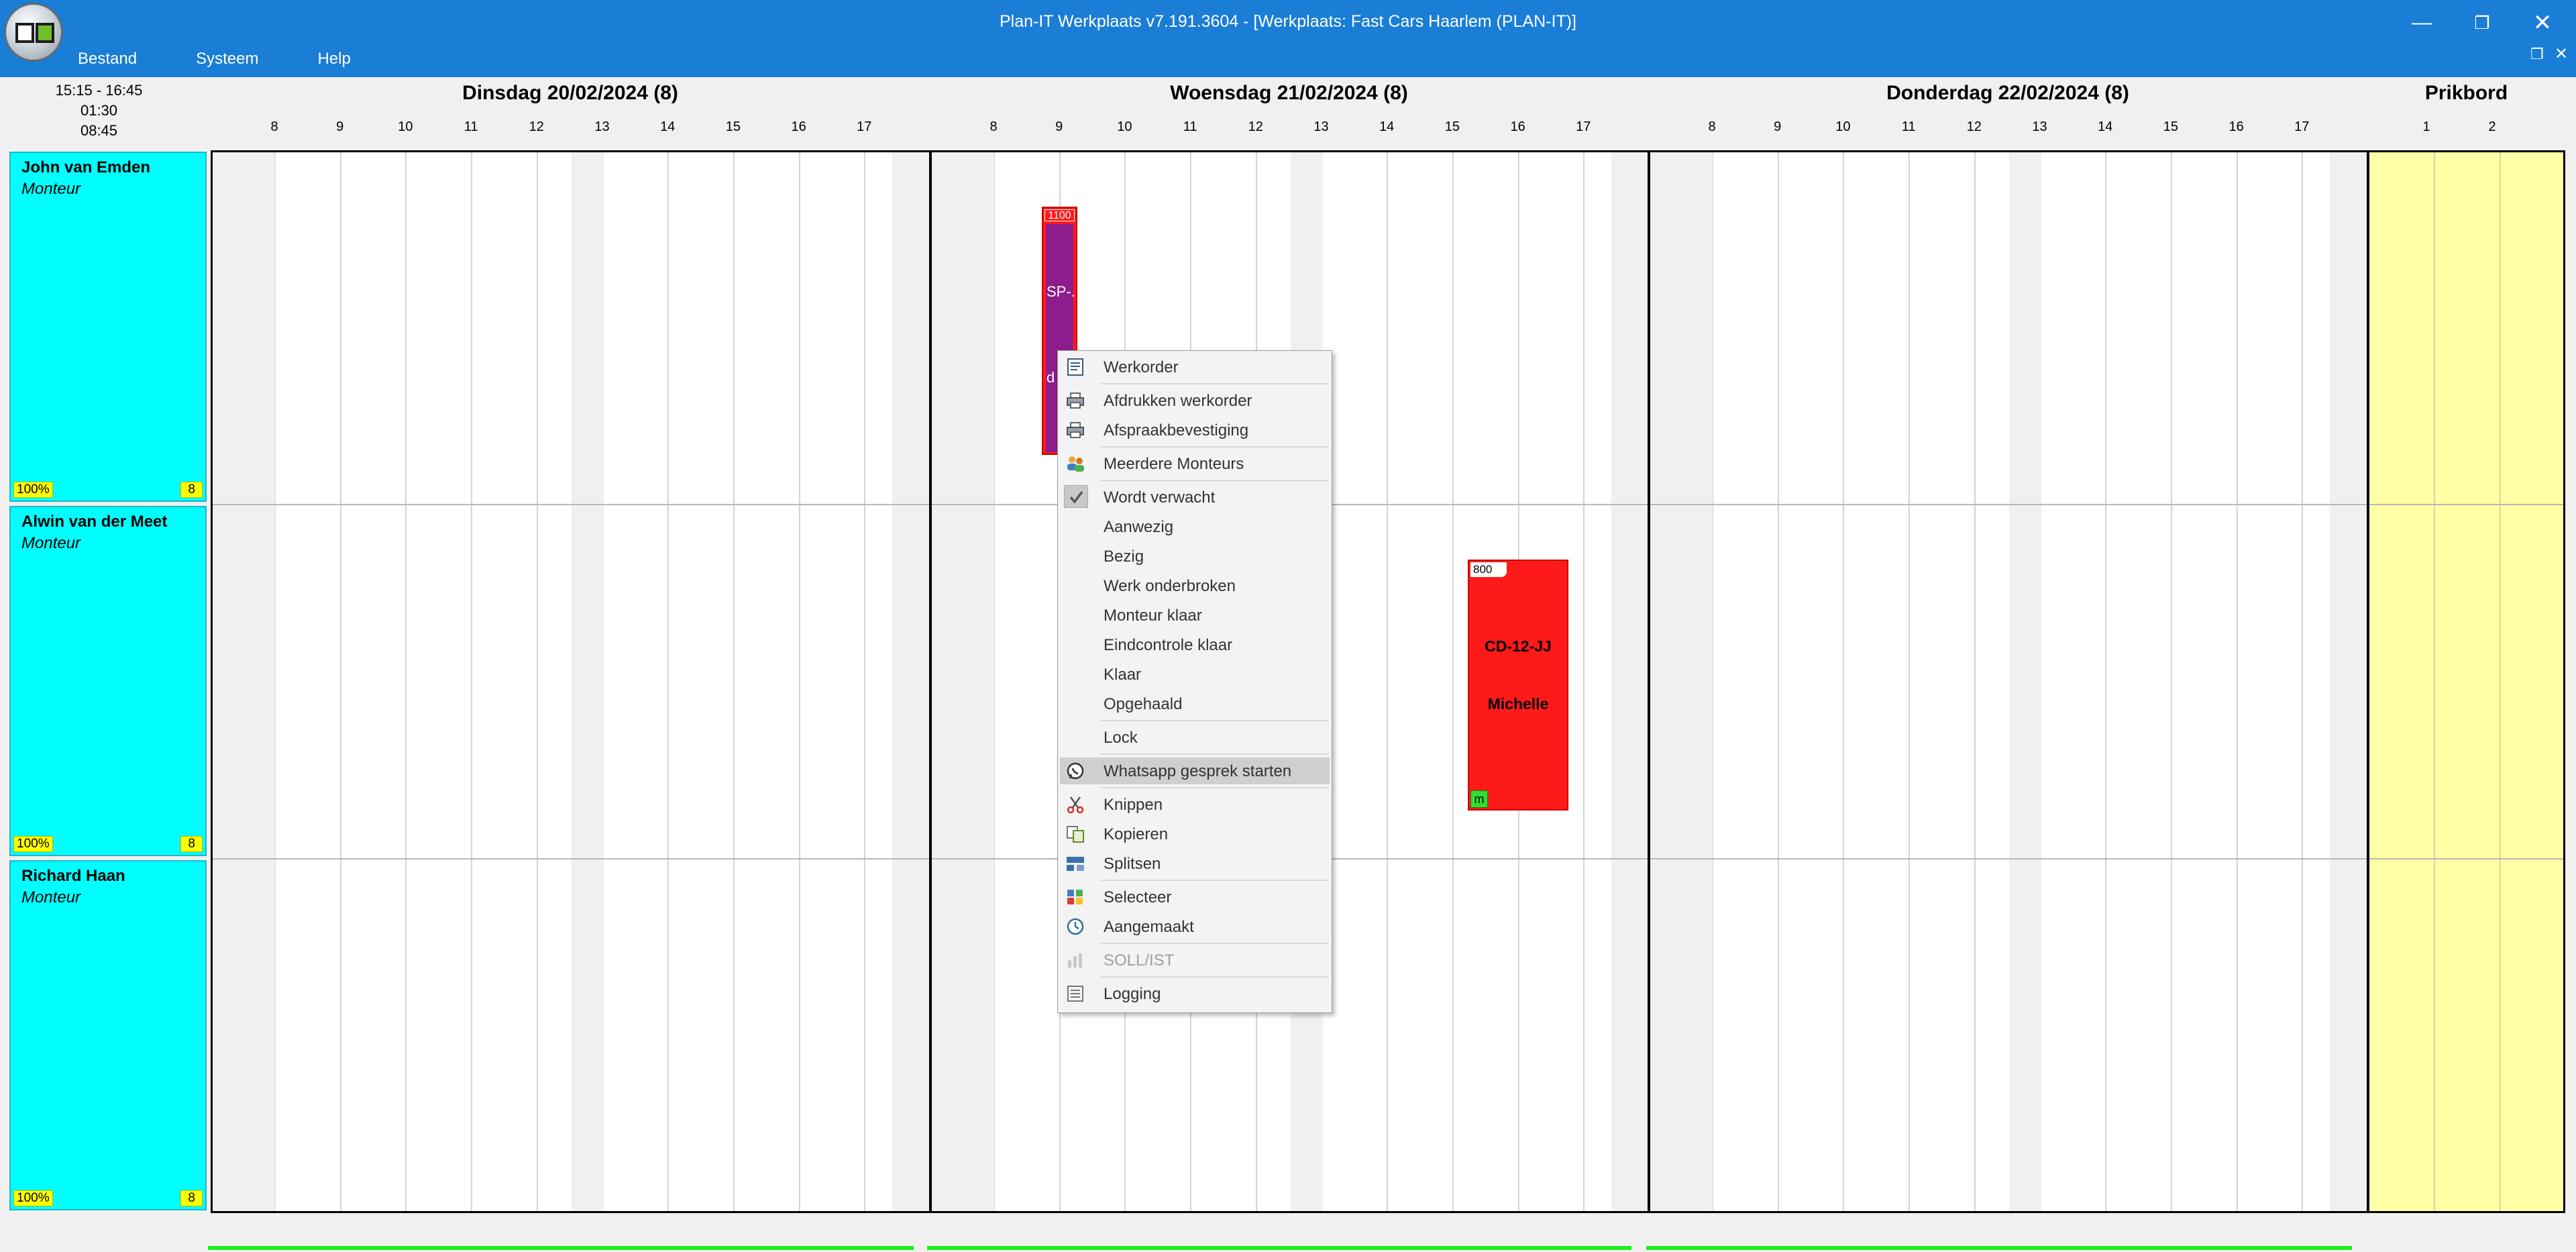 Image resolution: width=2576 pixels, height=1252 pixels. I want to click on prikbord-column-line, so click(2500, 681).